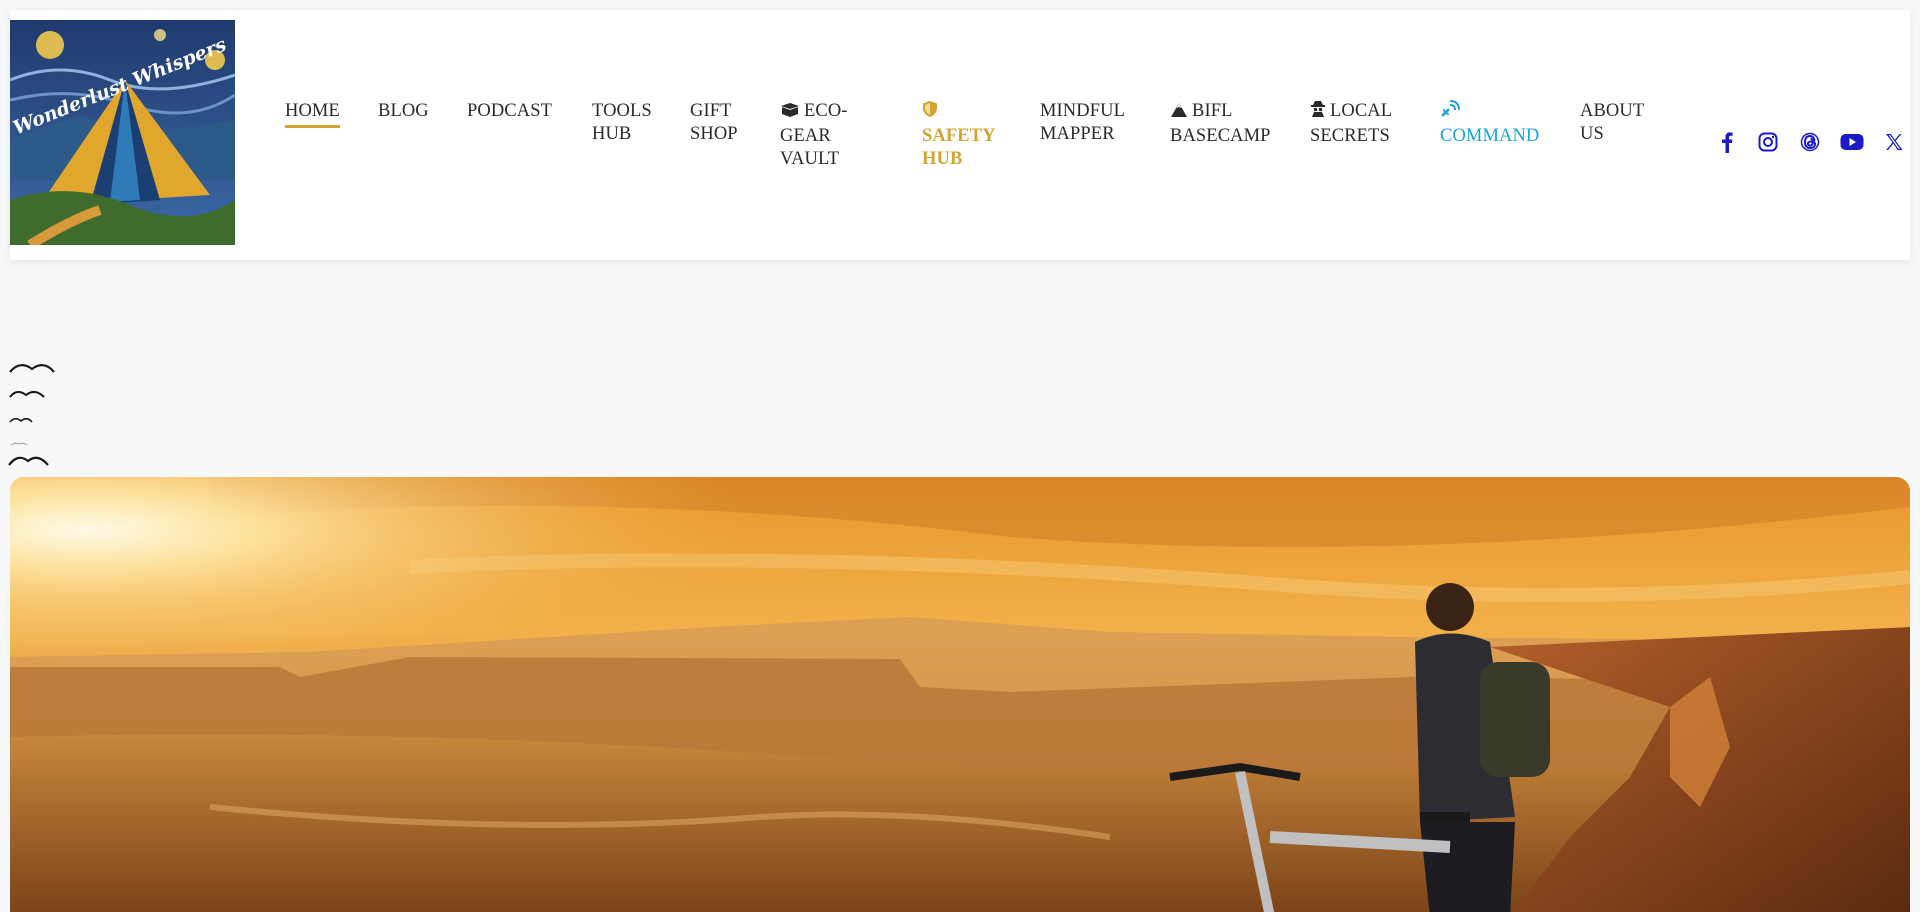 The height and width of the screenshot is (912, 1920). What do you see at coordinates (1620, 123) in the screenshot?
I see `nav-about-us: ABOUT US` at bounding box center [1620, 123].